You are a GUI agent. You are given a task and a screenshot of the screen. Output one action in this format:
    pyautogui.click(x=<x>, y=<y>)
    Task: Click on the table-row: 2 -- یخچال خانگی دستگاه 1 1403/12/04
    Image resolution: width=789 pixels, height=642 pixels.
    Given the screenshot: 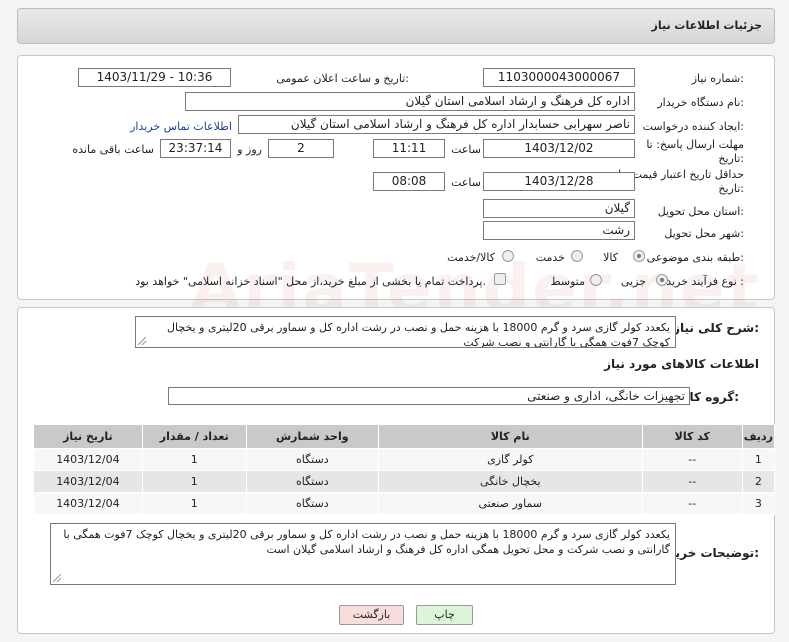 What is the action you would take?
    pyautogui.click(x=404, y=481)
    